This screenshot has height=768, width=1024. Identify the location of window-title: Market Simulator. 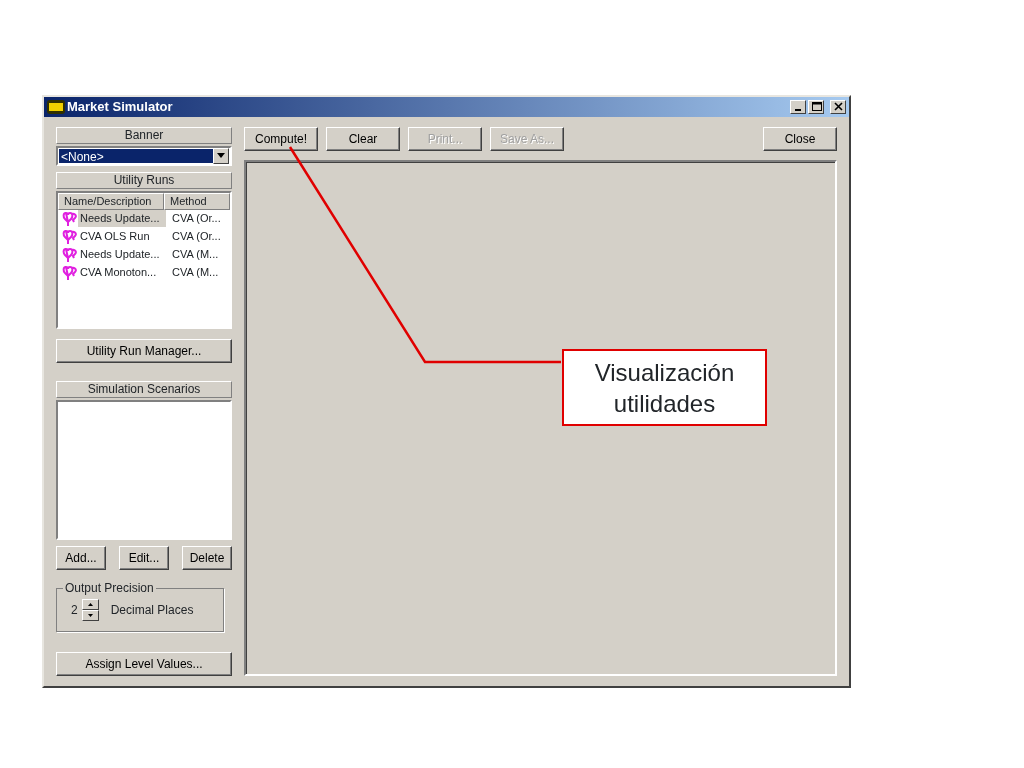
(120, 107).